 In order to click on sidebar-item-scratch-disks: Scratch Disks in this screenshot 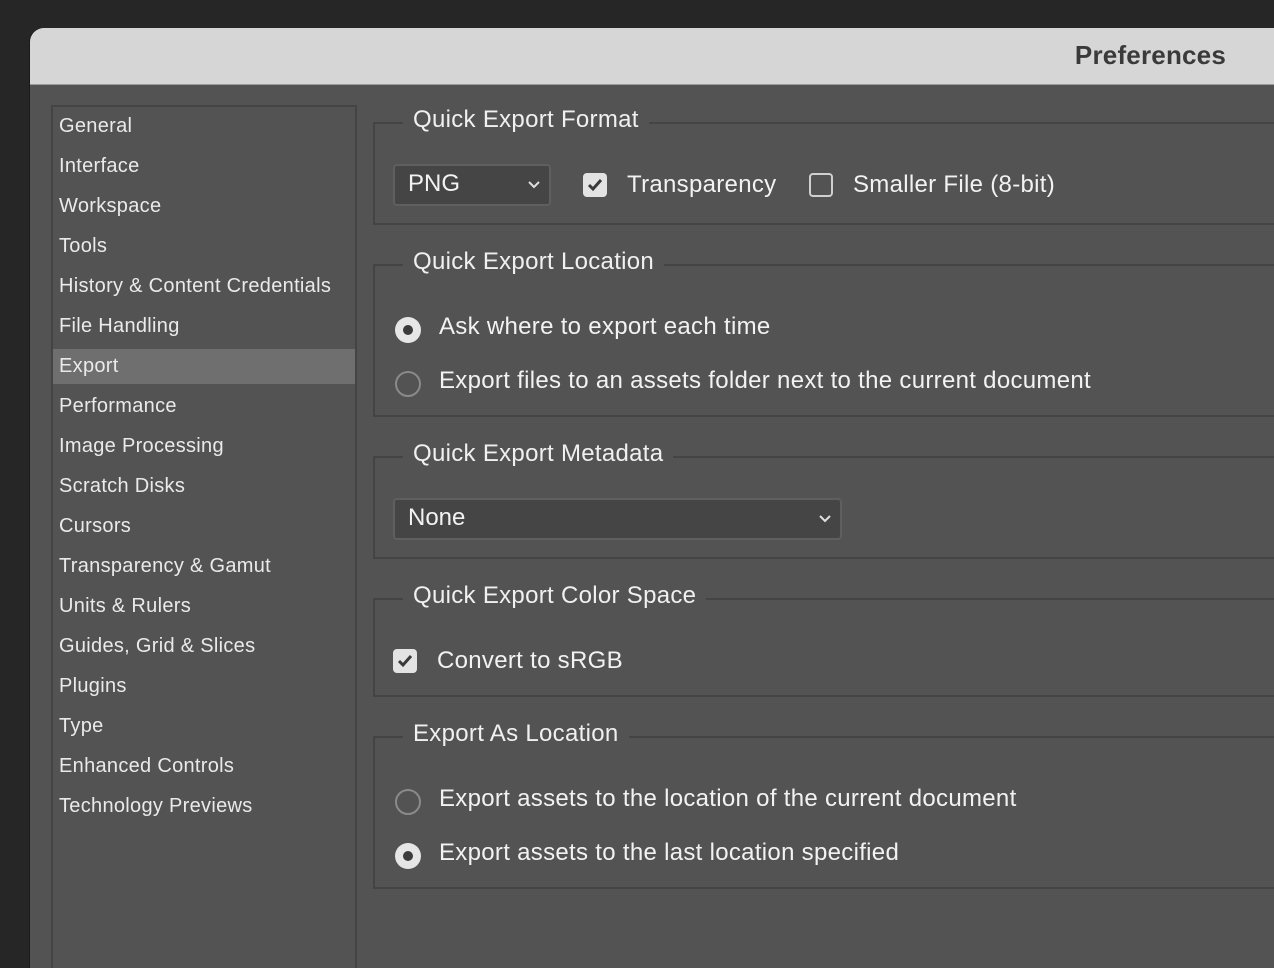, I will do `click(204, 486)`.